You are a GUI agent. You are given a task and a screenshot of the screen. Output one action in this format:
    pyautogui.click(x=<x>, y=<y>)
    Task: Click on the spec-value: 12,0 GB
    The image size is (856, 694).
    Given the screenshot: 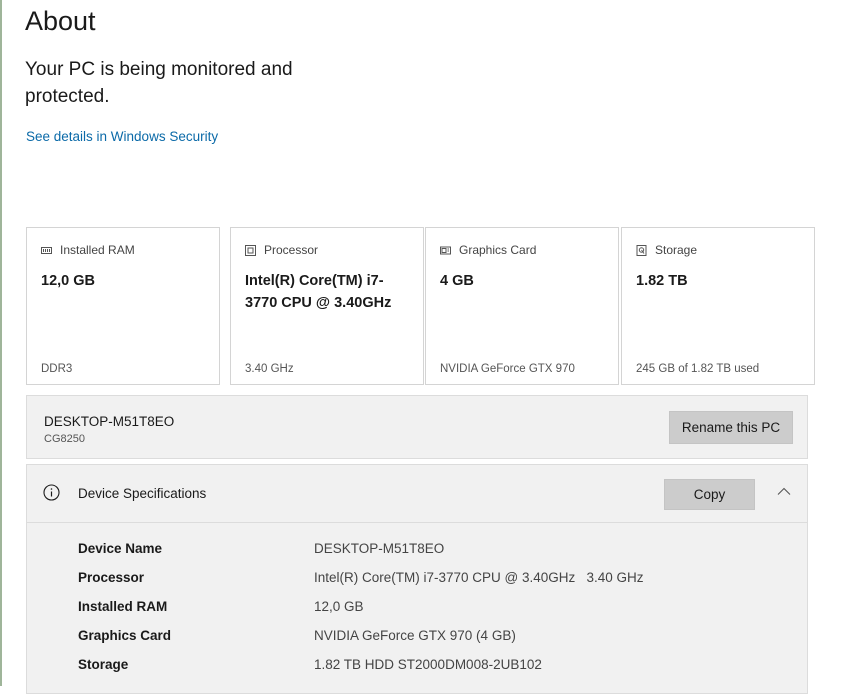 What is the action you would take?
    pyautogui.click(x=339, y=606)
    